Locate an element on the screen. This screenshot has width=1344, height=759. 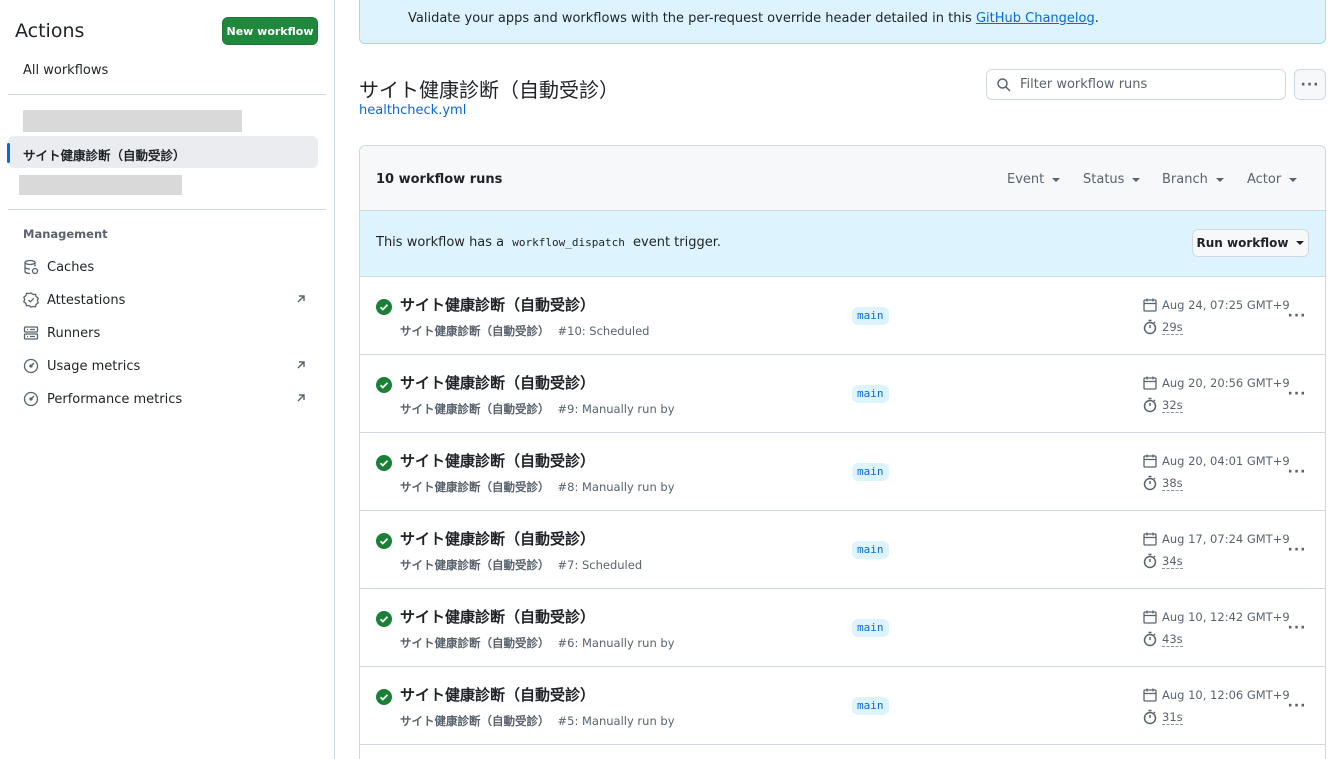
sidebar-title: Actions is located at coordinates (50, 31).